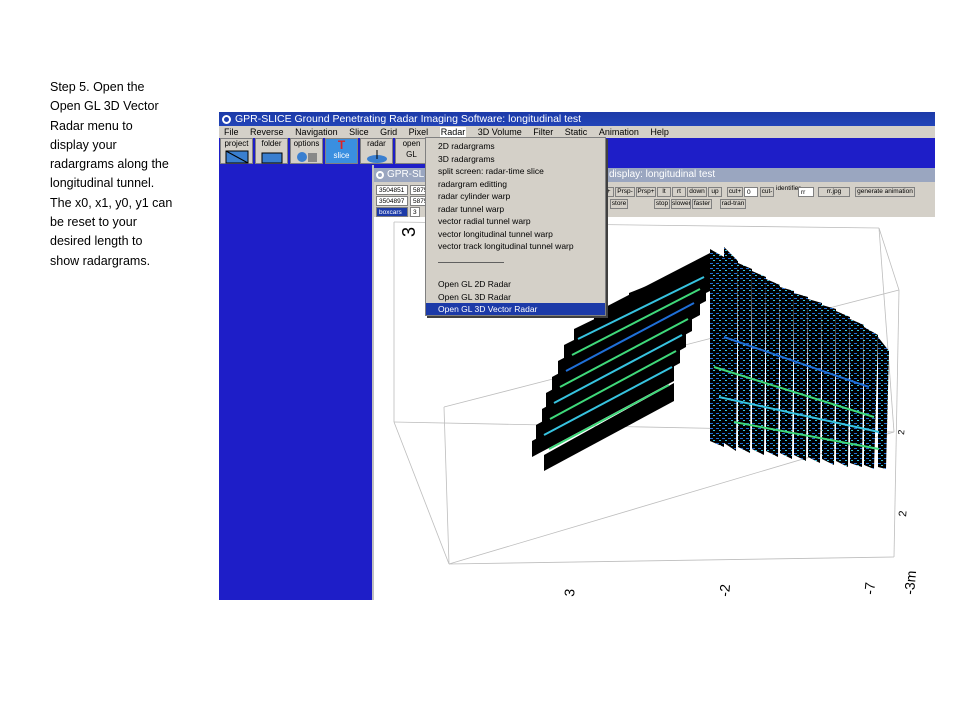 The width and height of the screenshot is (960, 720). Describe the element at coordinates (515, 221) in the screenshot. I see `menu-item-vector-radial-tunnel-warp: vector radial tunnel warp` at that location.